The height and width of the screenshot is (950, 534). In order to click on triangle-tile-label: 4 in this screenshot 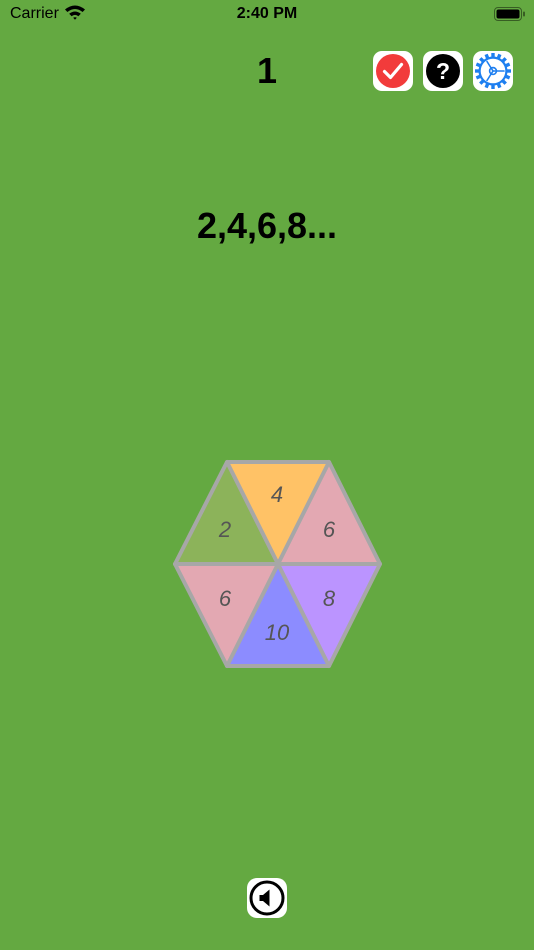, I will do `click(277, 494)`.